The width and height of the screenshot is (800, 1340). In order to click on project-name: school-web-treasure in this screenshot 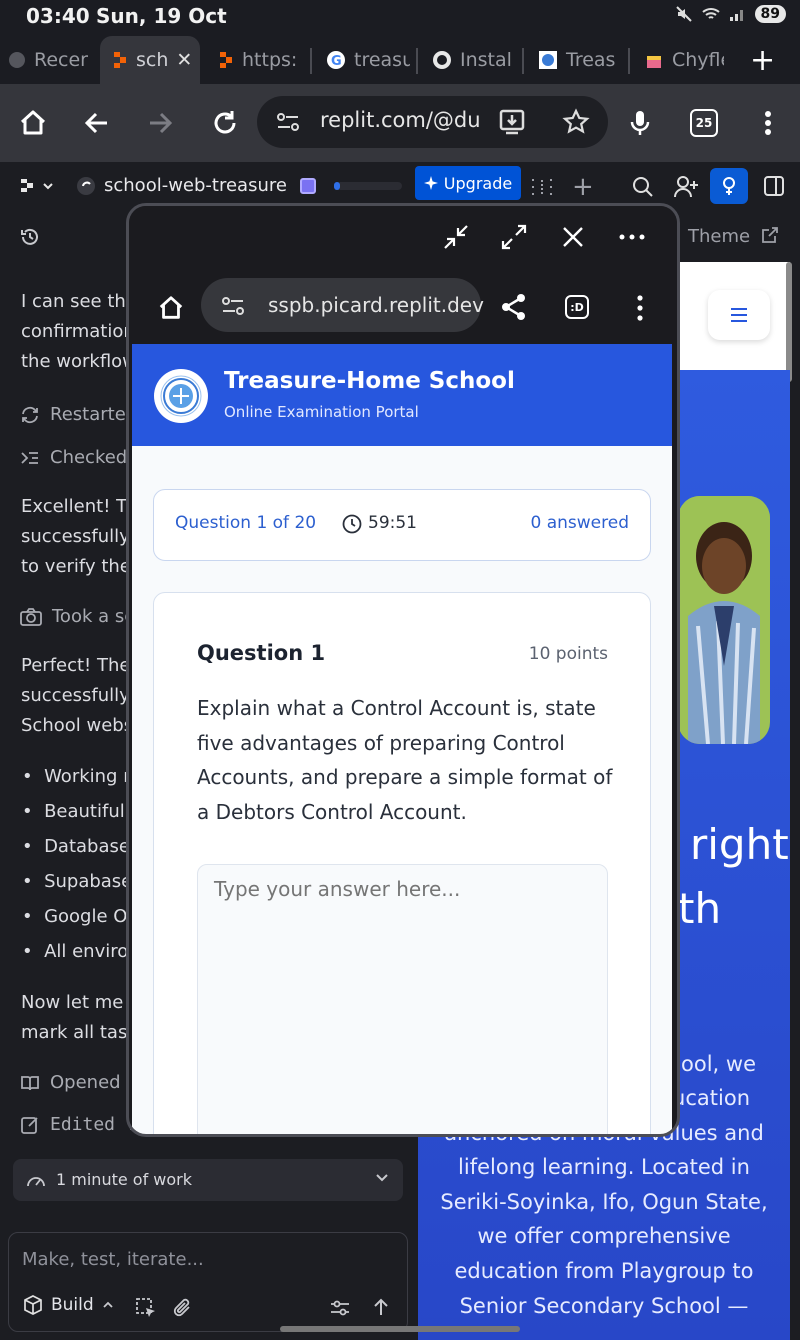, I will do `click(195, 185)`.